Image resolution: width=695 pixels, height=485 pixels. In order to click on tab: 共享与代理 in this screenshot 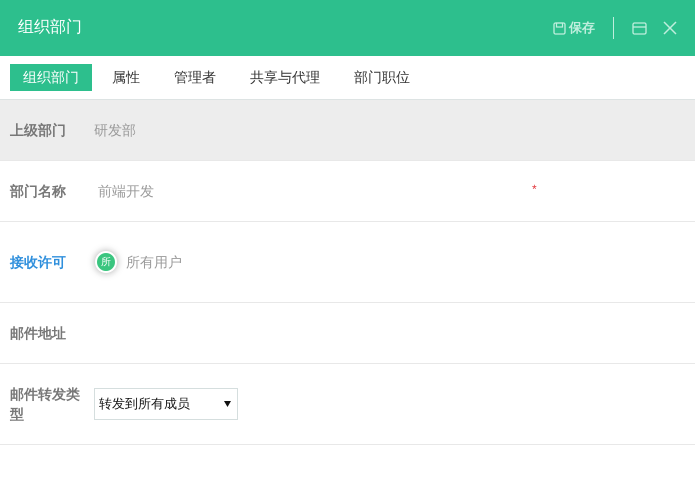, I will do `click(285, 77)`.